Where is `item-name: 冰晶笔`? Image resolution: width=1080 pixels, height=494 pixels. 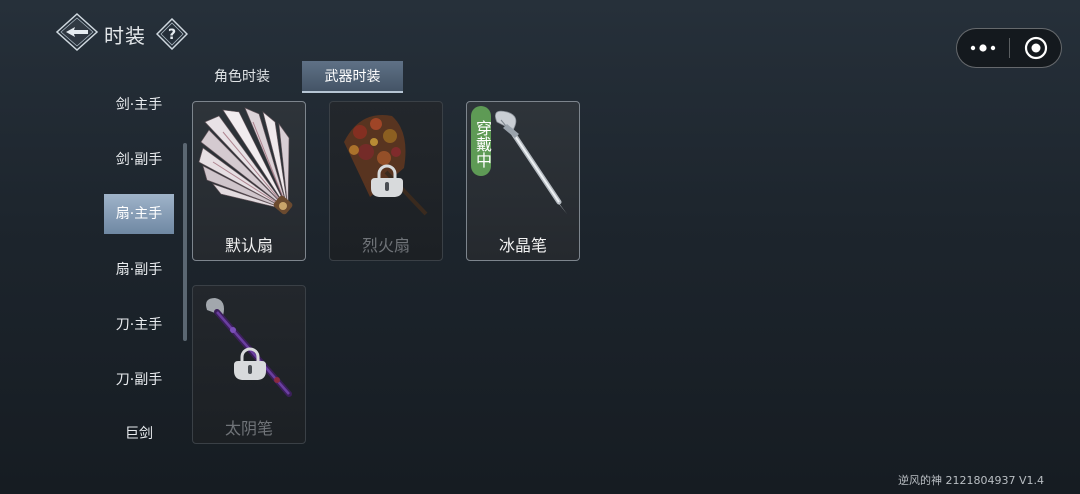
item-name: 冰晶笔 is located at coordinates (522, 245).